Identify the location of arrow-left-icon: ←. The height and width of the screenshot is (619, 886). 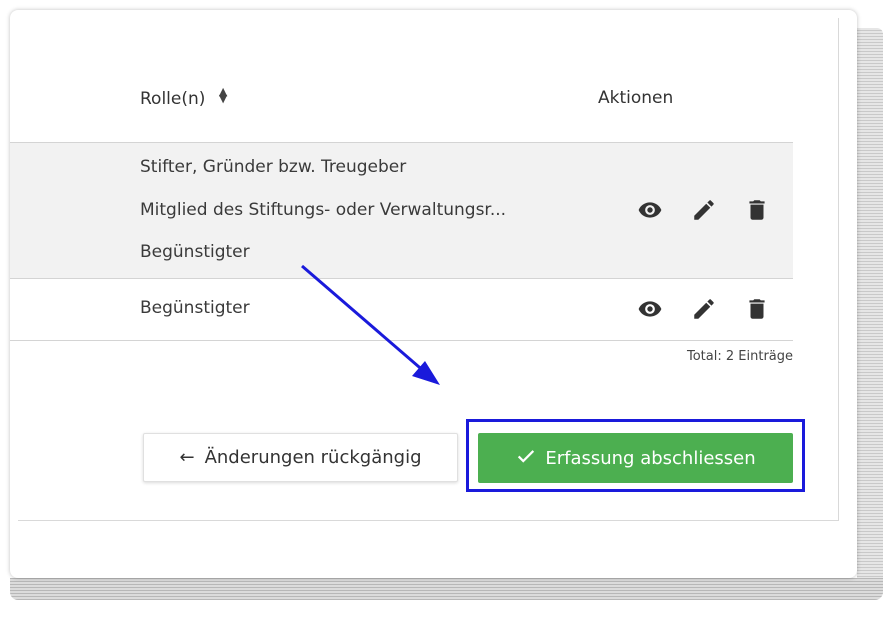
(187, 457).